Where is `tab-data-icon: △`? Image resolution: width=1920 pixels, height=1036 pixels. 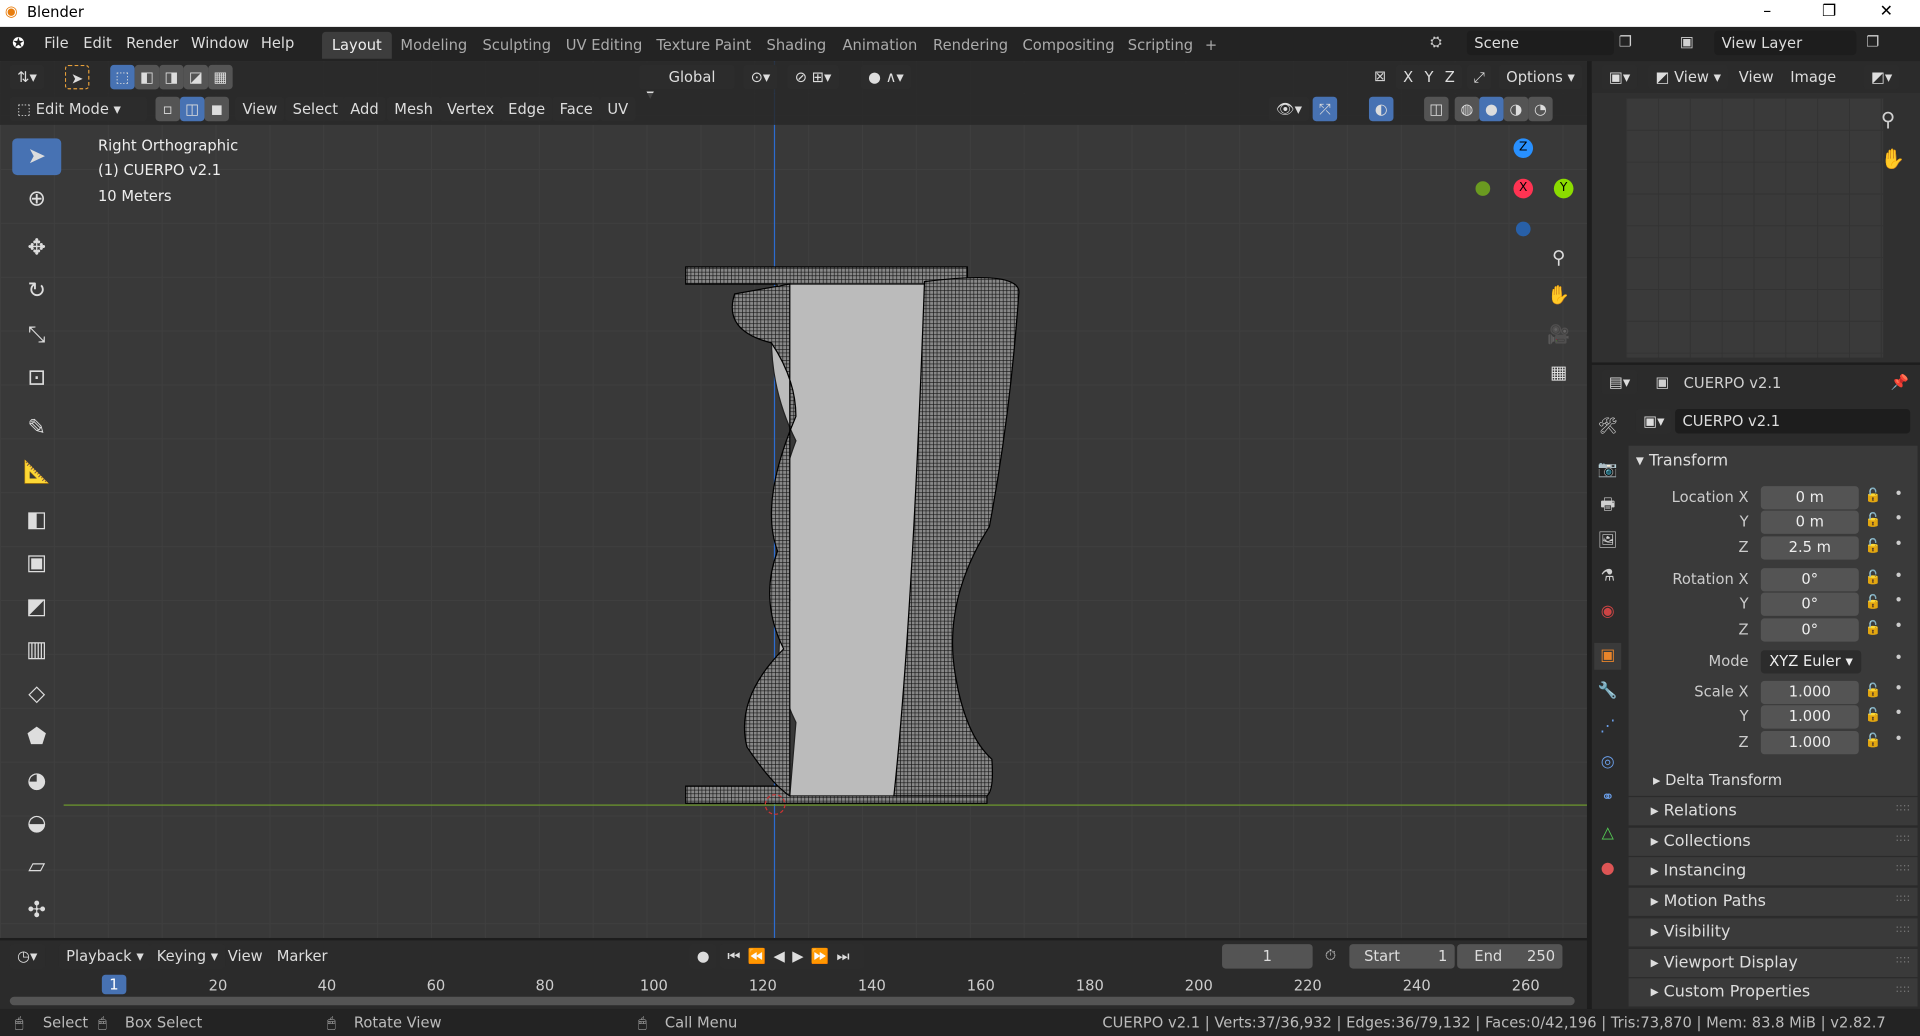 tab-data-icon: △ is located at coordinates (1607, 833).